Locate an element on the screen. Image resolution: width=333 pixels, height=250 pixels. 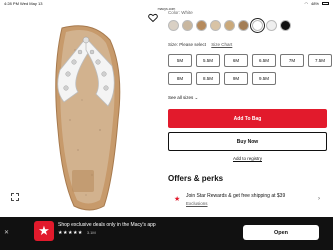
size-option: 6M is located at coordinates (236, 60).